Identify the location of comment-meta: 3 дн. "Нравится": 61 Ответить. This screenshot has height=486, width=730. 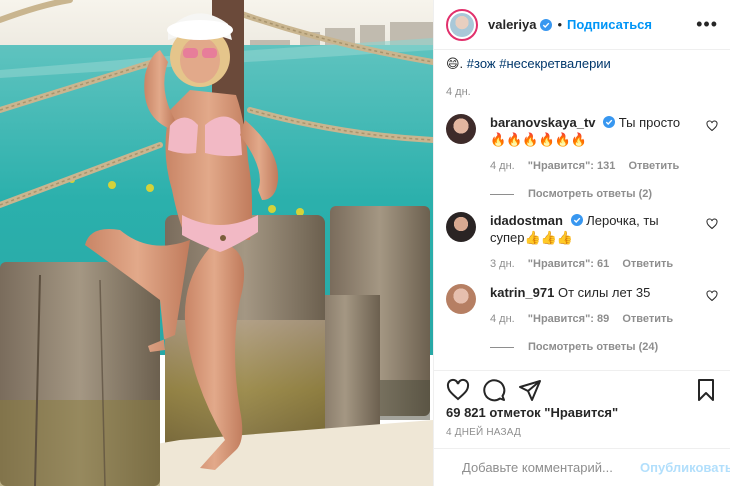
(604, 264).